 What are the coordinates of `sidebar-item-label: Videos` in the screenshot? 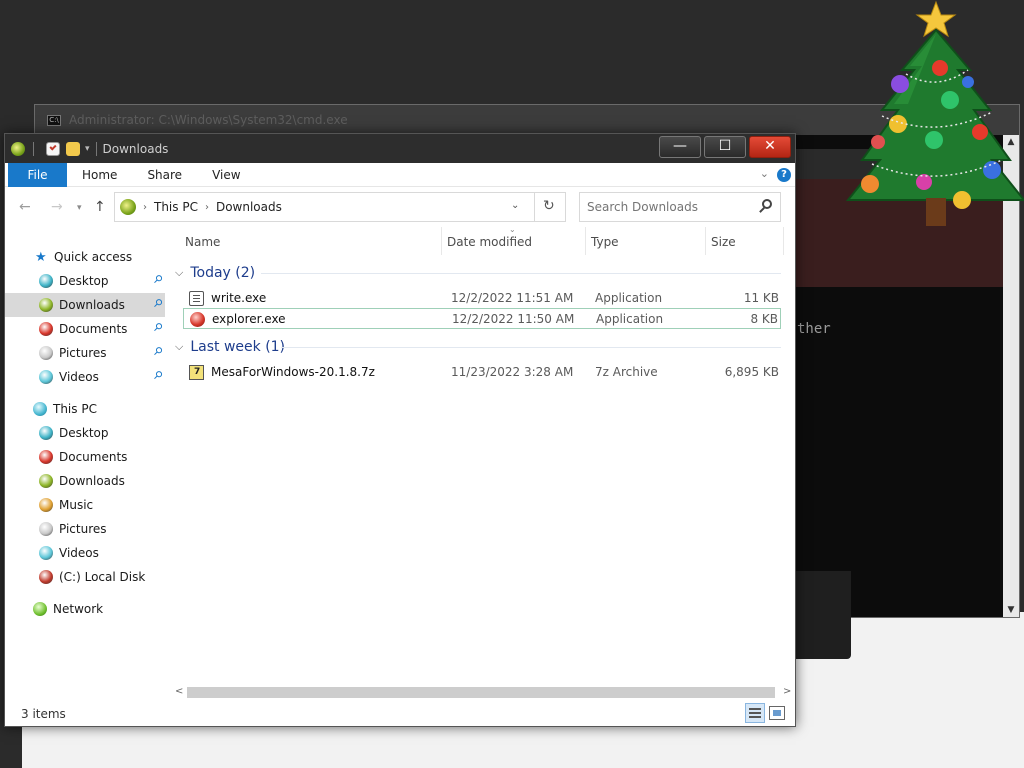 It's located at (79, 377).